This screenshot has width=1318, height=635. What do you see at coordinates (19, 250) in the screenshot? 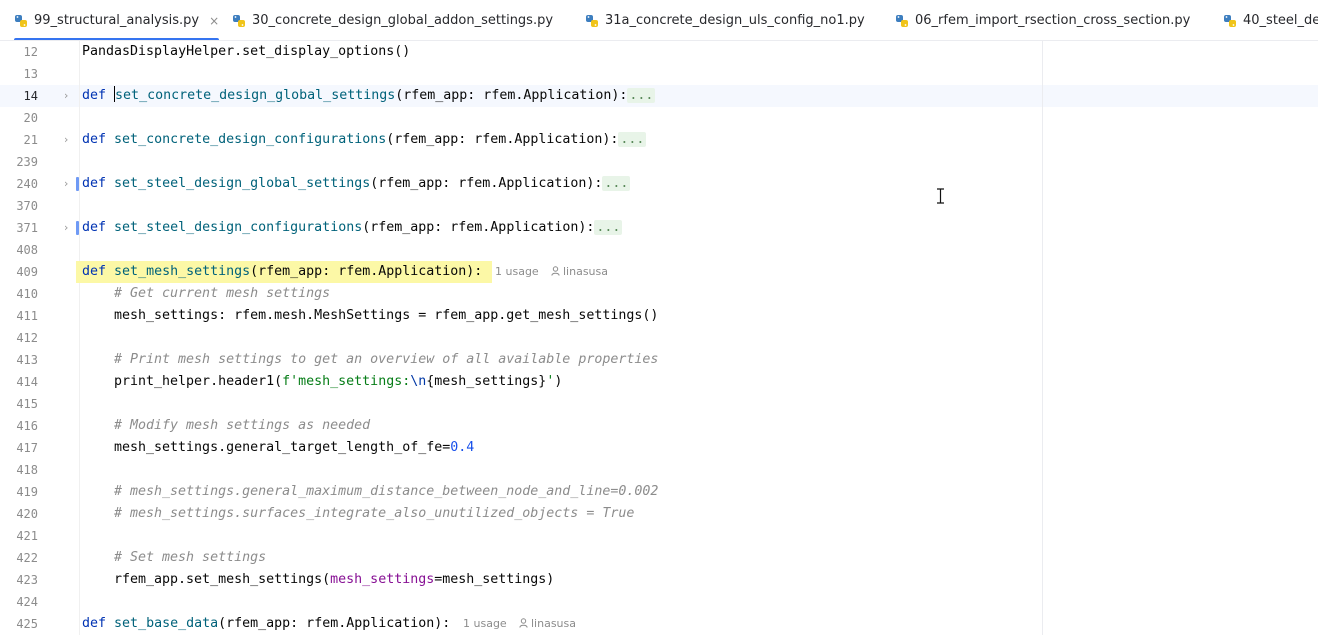
I see `line-number: 408` at bounding box center [19, 250].